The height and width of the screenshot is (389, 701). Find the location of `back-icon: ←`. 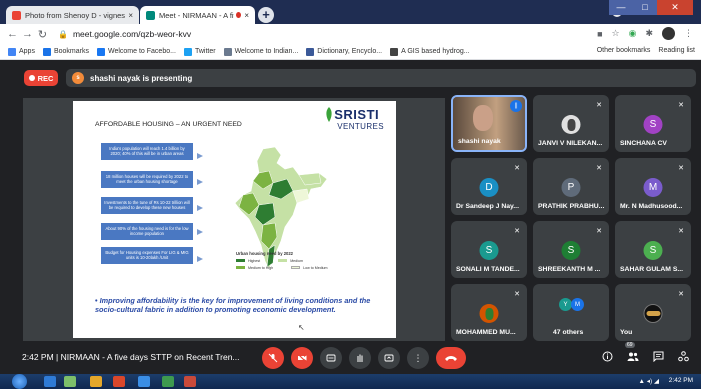

back-icon: ← is located at coordinates (12, 34).